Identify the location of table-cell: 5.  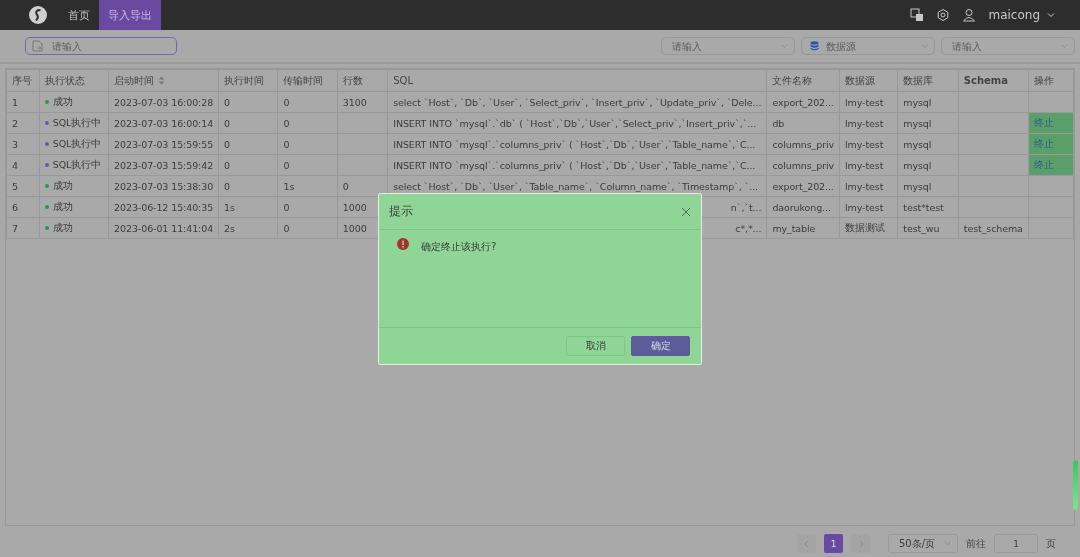
(15, 186).